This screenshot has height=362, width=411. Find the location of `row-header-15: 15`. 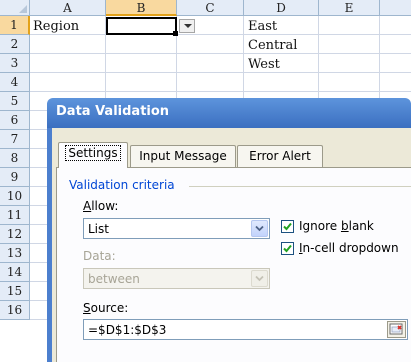

row-header-15: 15 is located at coordinates (15, 291).